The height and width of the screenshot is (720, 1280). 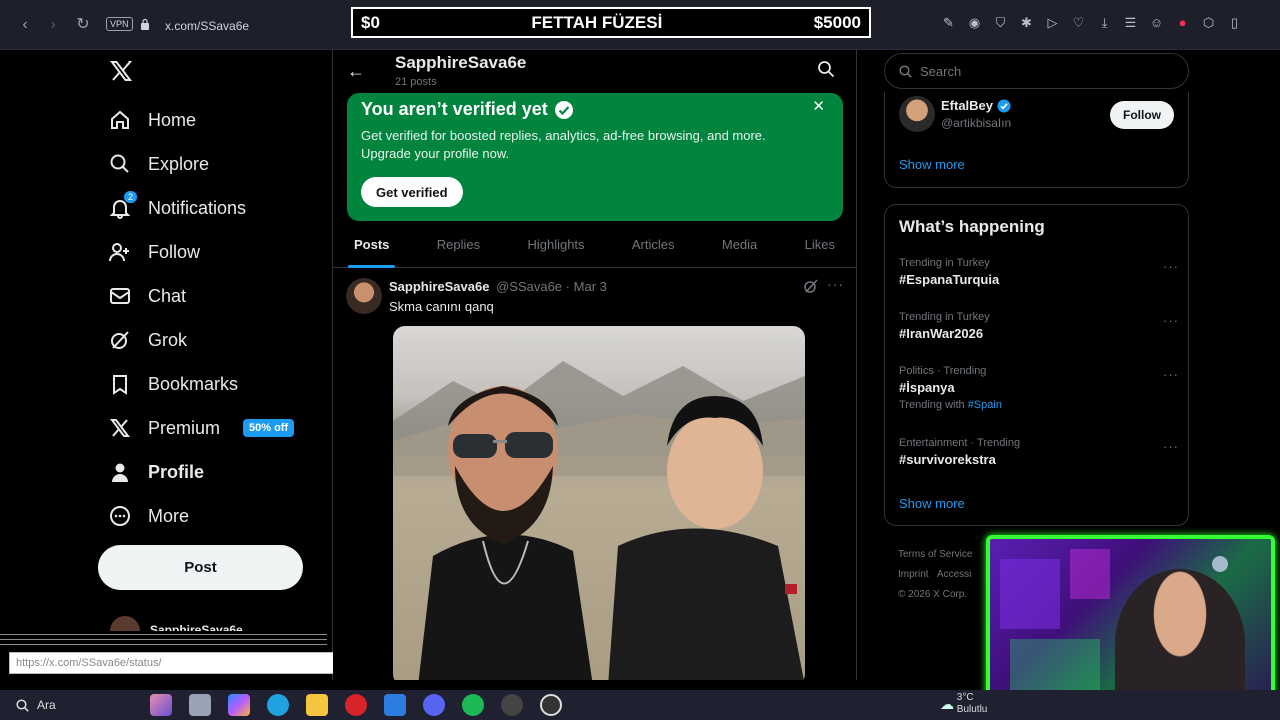 What do you see at coordinates (1000, 22) in the screenshot?
I see `shield-icon: ⛉` at bounding box center [1000, 22].